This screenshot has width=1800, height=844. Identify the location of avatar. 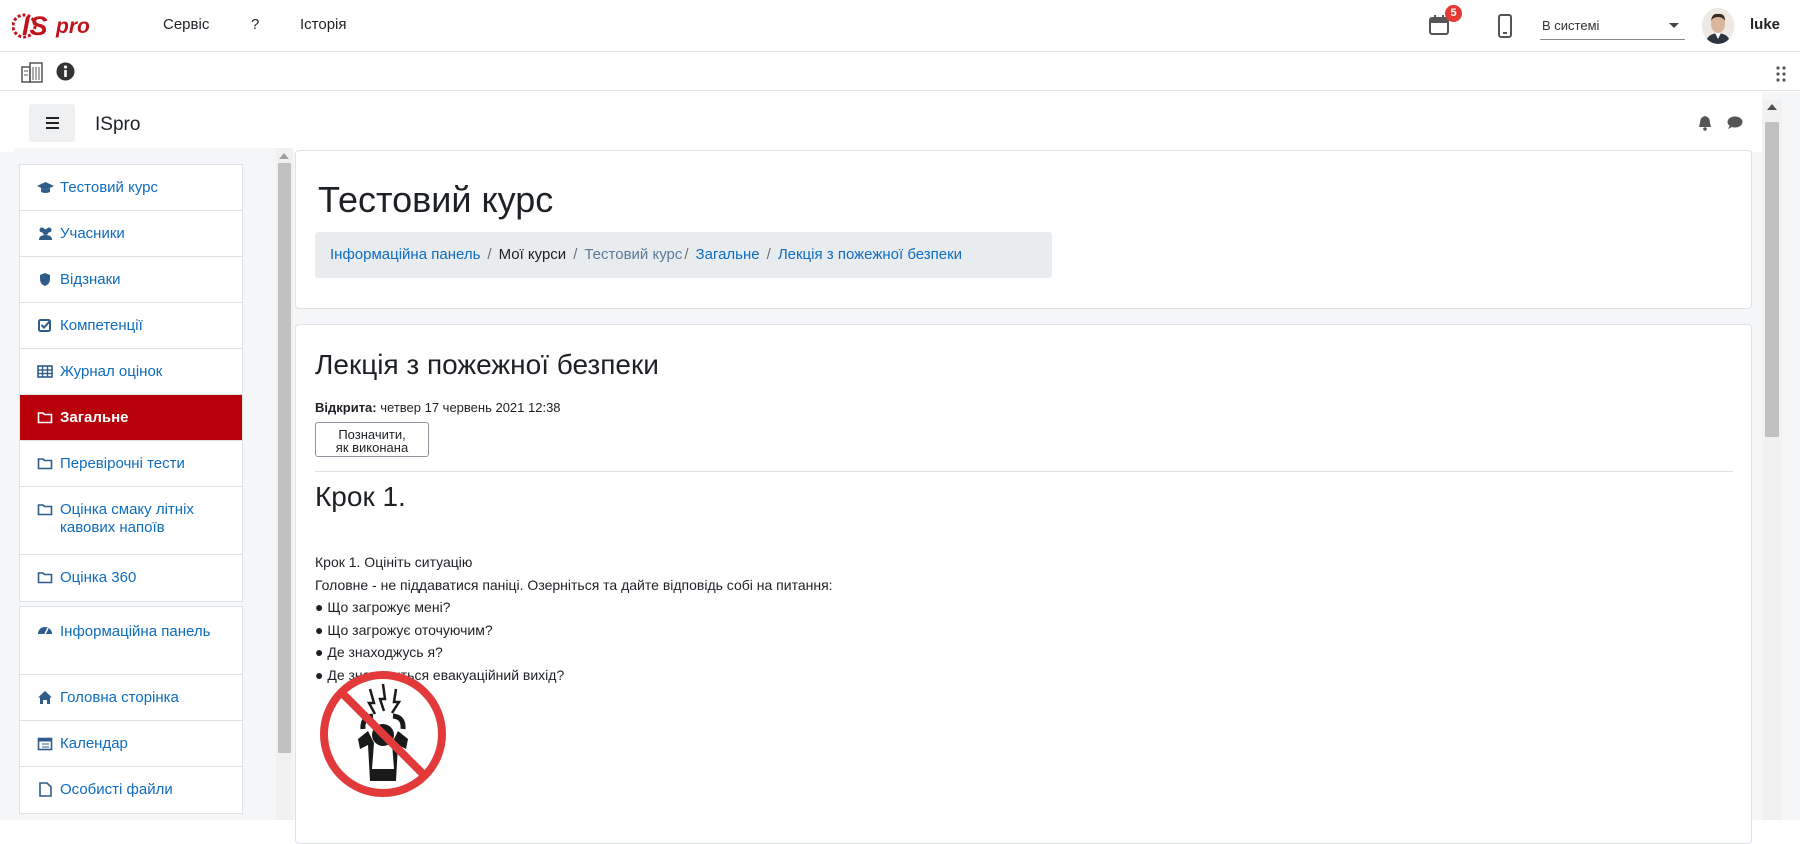
(1718, 26).